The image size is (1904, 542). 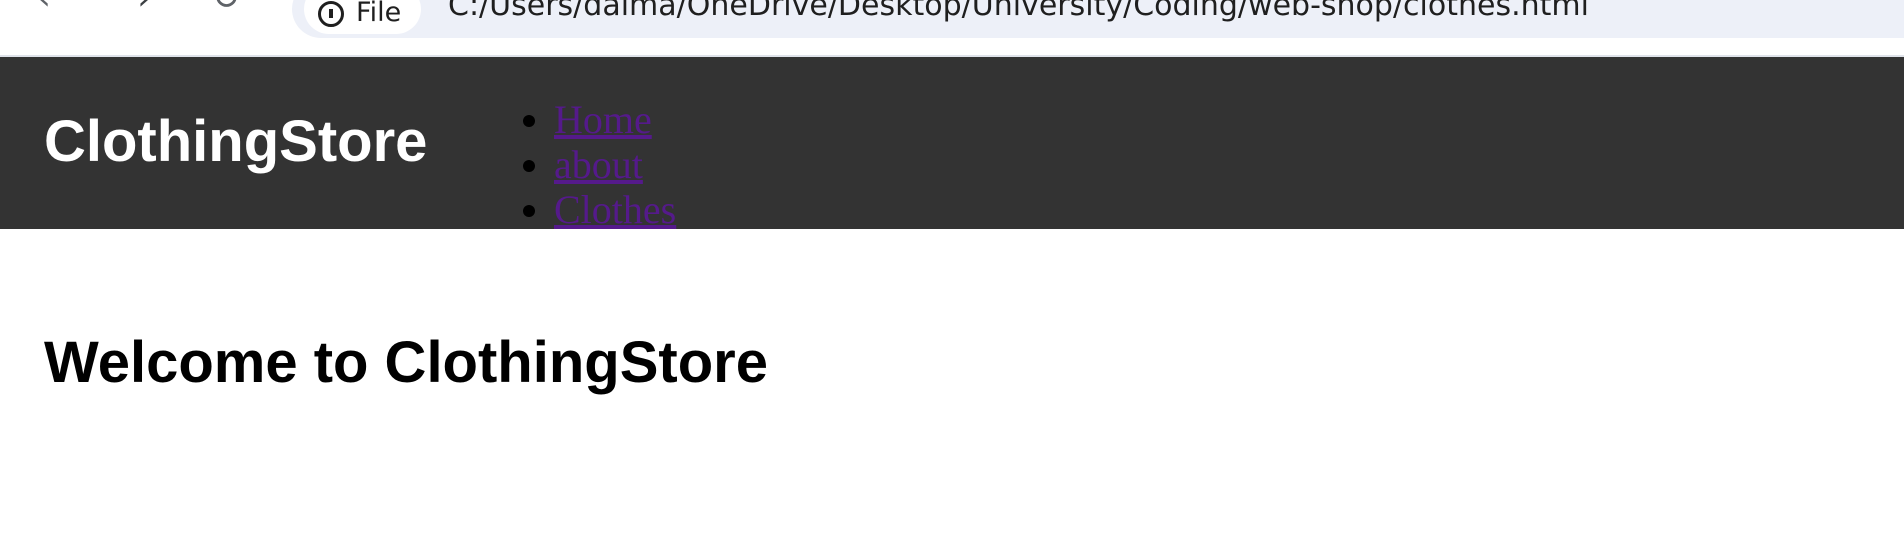 I want to click on welcome-heading: Welcome to ClothingStore, so click(x=406, y=362).